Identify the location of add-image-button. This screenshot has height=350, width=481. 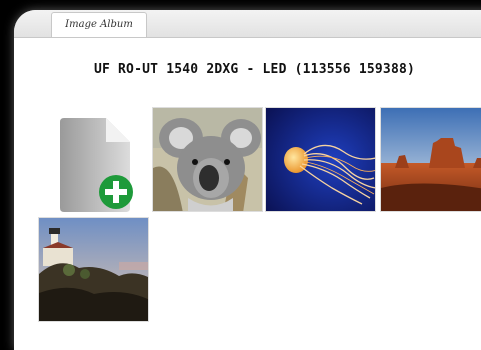
(94, 164).